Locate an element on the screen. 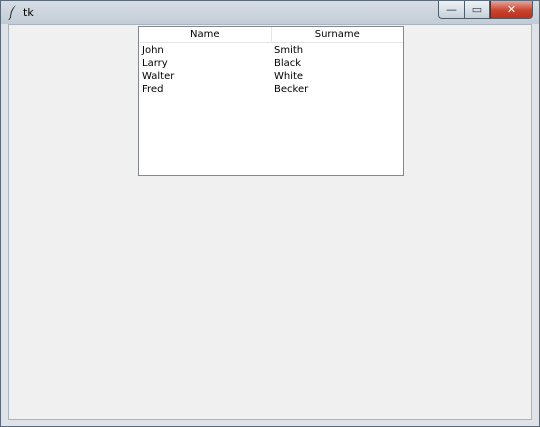  table-row: Walter White is located at coordinates (271, 76).